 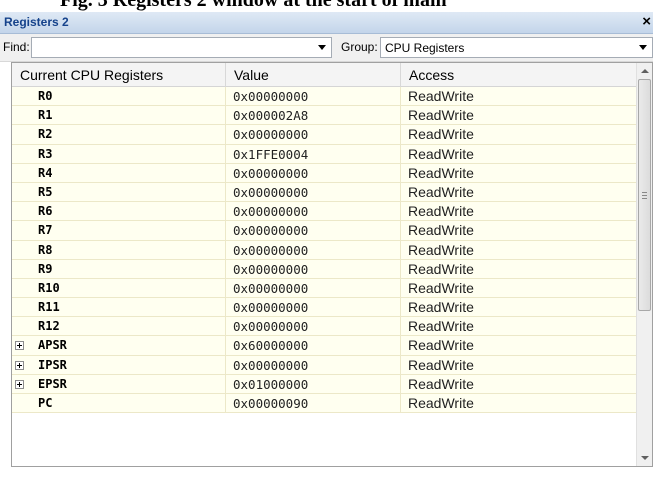 I want to click on register-value: 0x00000090, so click(x=270, y=403).